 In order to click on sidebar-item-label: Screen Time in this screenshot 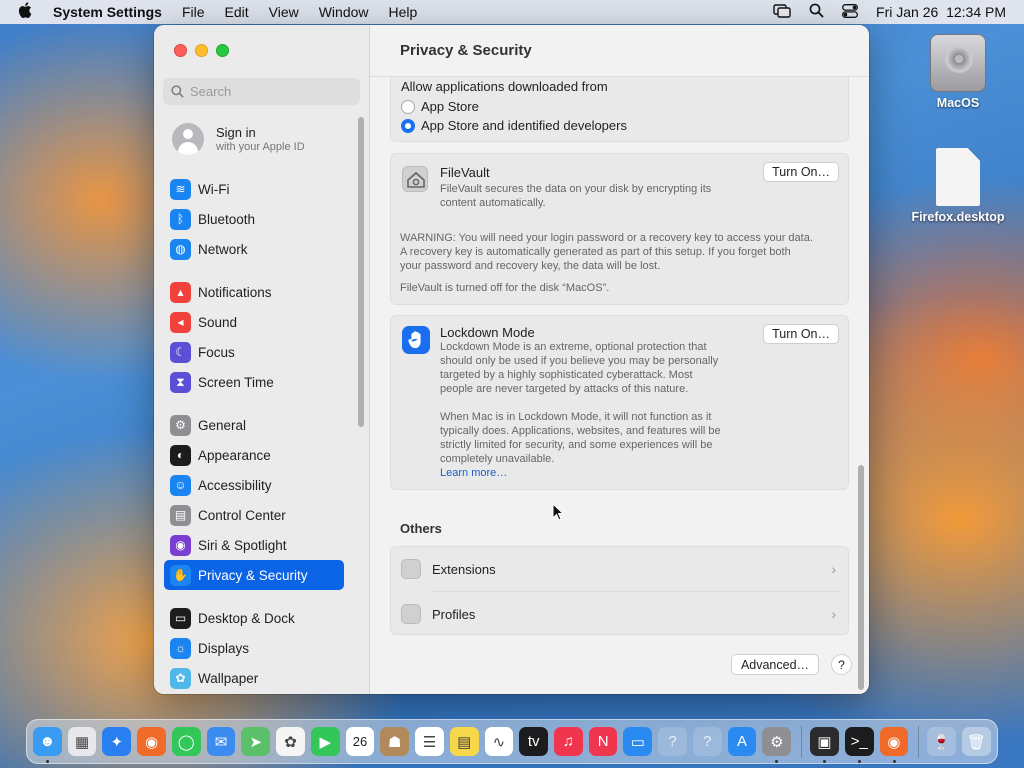, I will do `click(236, 382)`.